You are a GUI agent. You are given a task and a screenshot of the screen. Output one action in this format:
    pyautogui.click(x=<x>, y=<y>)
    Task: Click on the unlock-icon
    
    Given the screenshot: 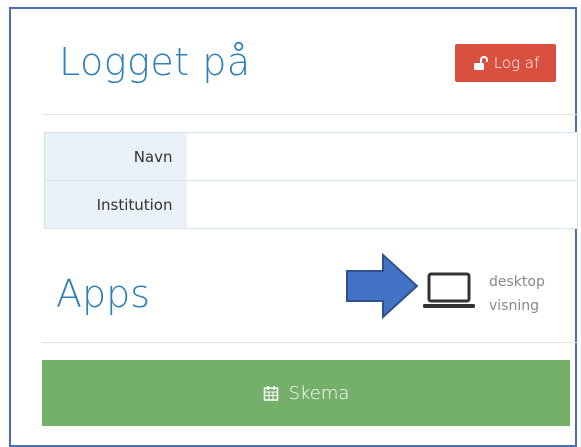 What is the action you would take?
    pyautogui.click(x=480, y=63)
    